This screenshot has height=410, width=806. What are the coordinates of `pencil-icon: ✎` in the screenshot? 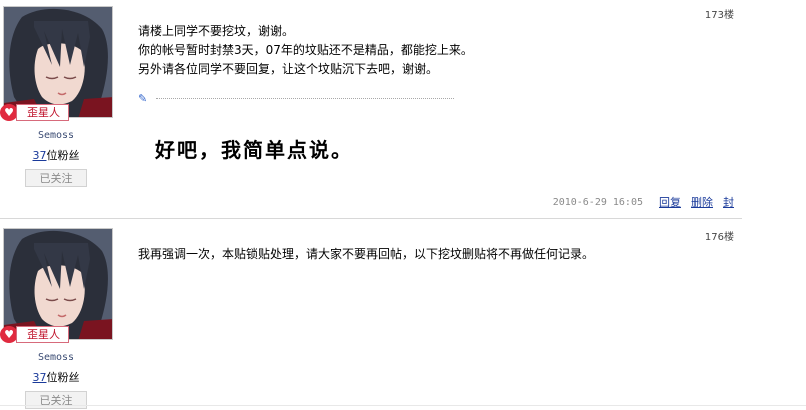 It's located at (143, 98).